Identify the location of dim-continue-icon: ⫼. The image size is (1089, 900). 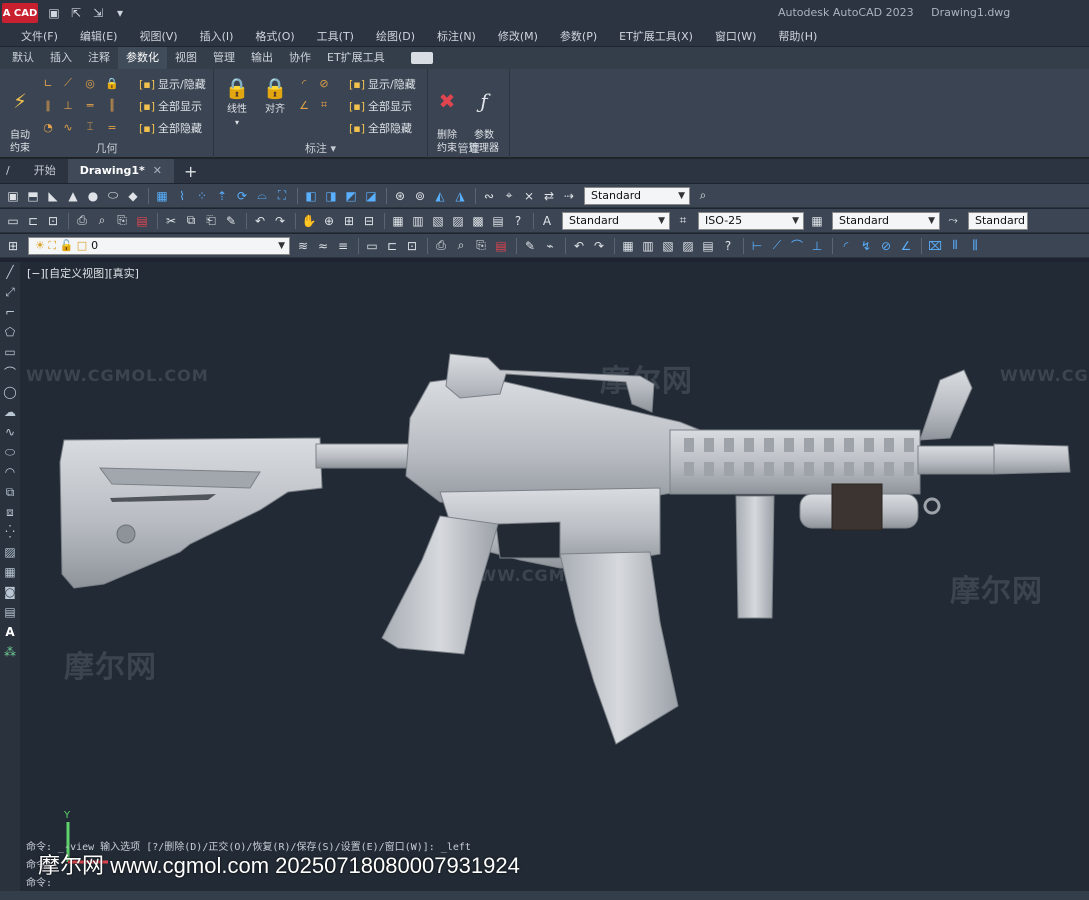
(975, 246).